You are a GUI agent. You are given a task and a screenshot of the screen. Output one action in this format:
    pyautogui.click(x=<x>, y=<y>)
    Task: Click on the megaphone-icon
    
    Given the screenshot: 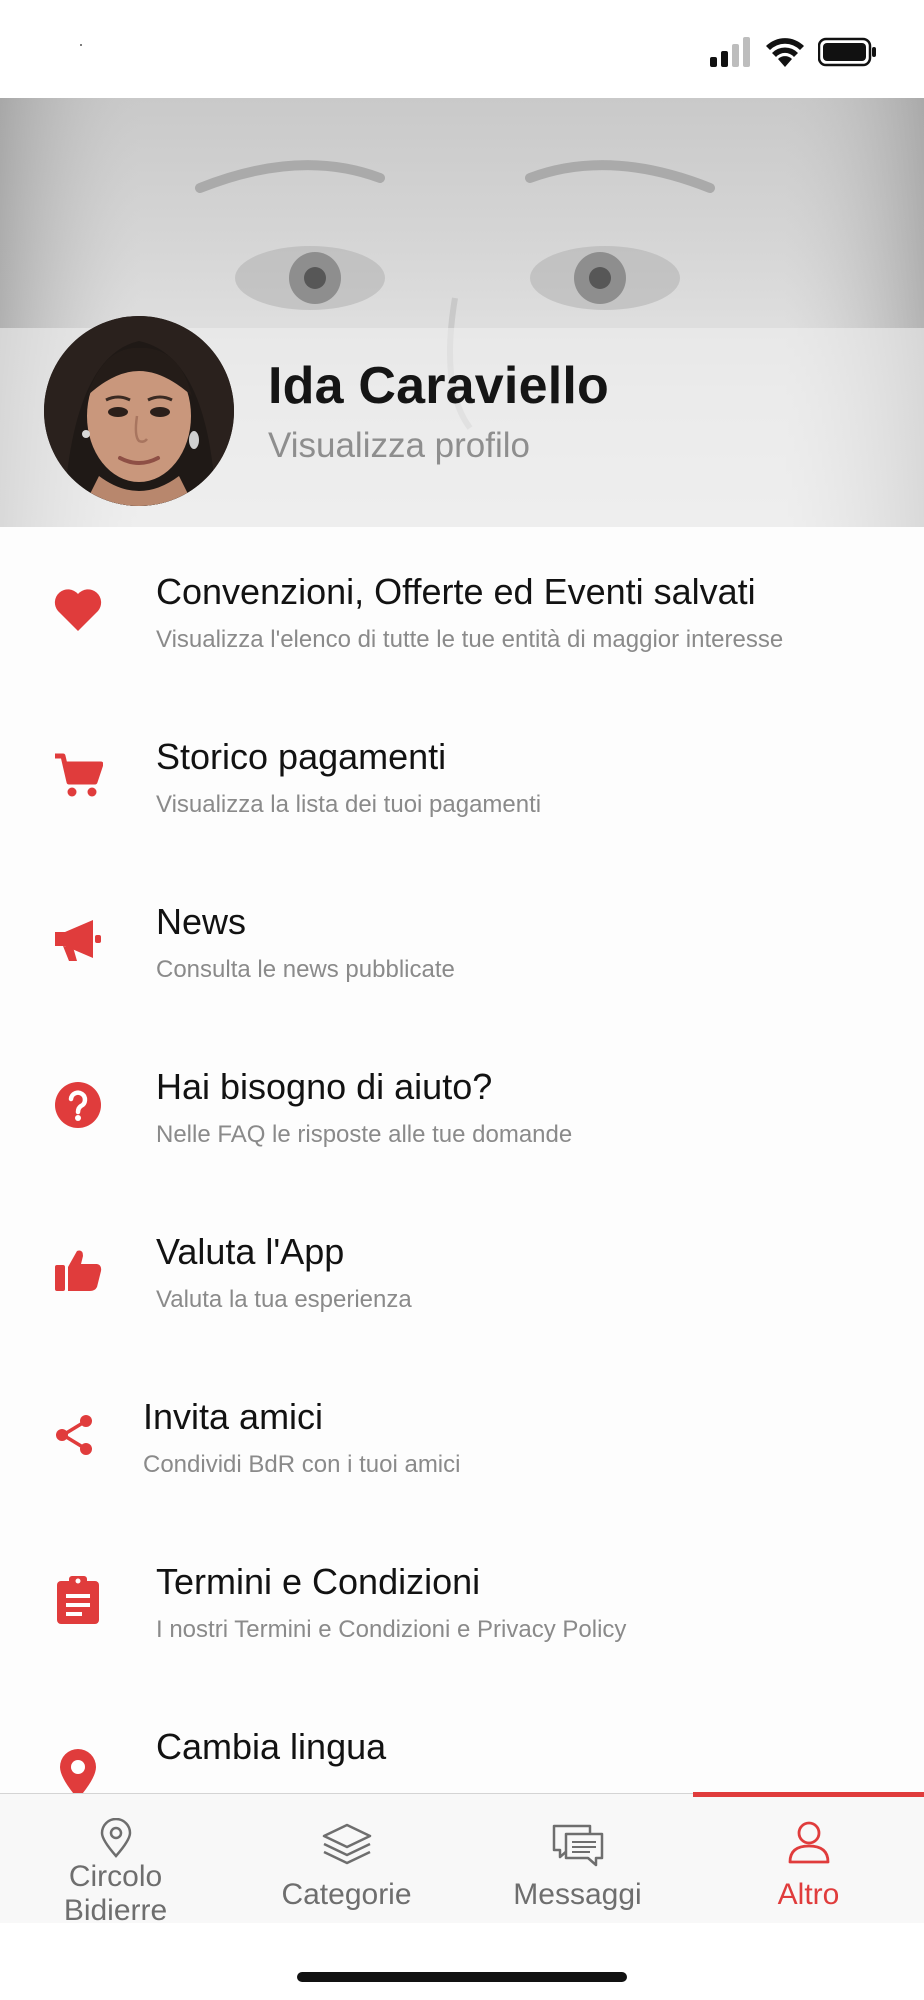 What is the action you would take?
    pyautogui.click(x=78, y=940)
    